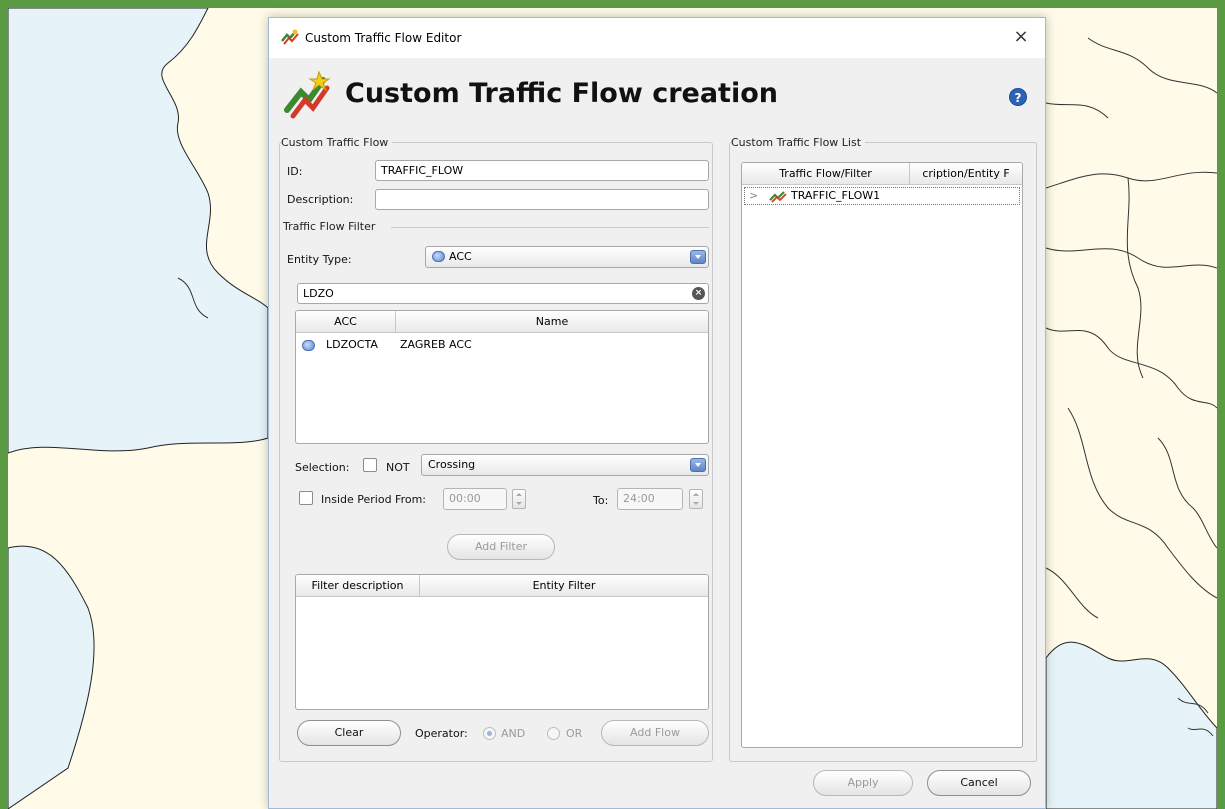 This screenshot has height=809, width=1225. Describe the element at coordinates (798, 142) in the screenshot. I see `custom-traffic-flow-list-title: Custom Traffic Flow List` at that location.